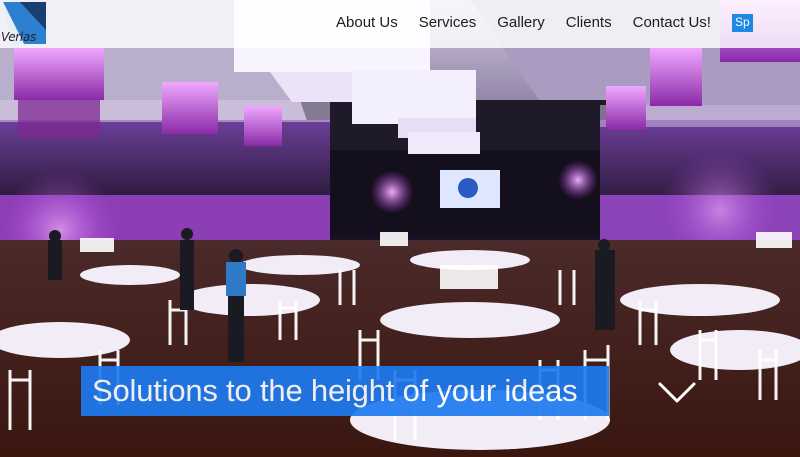 Image resolution: width=800 pixels, height=457 pixels. I want to click on nav-gallery: Gallery, so click(521, 23).